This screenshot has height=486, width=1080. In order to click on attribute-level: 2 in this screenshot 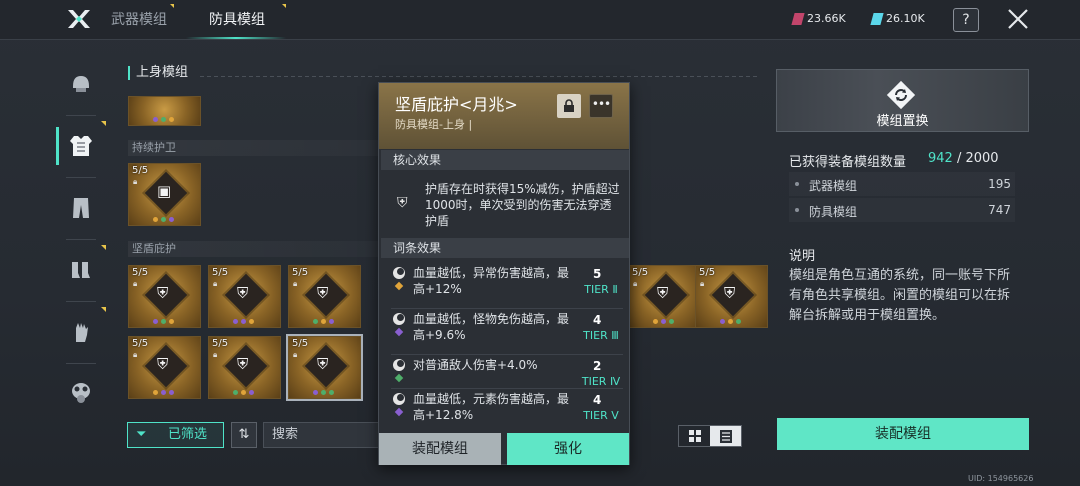, I will do `click(597, 366)`.